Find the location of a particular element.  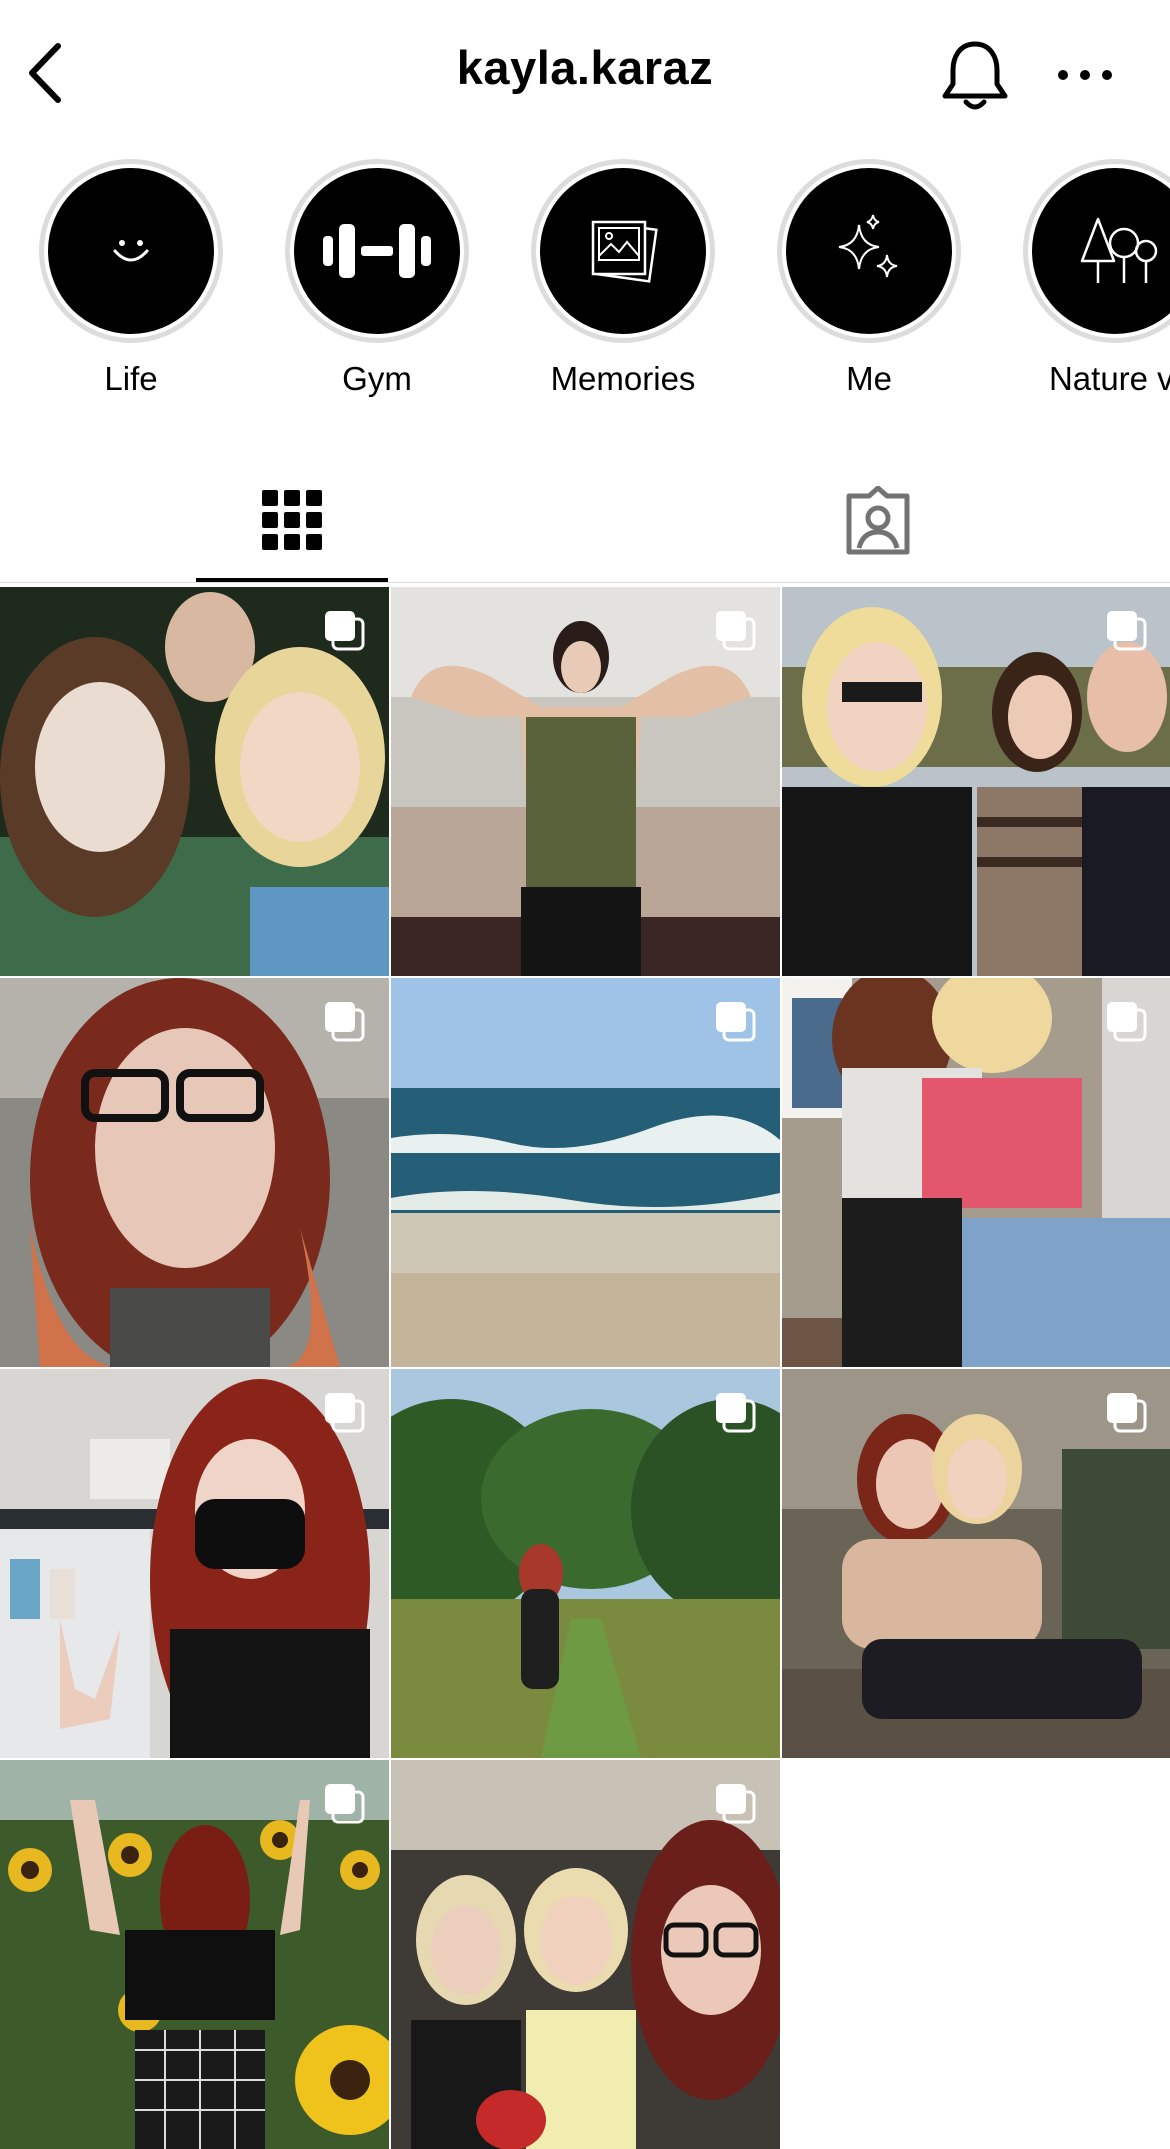

chevron-left-icon is located at coordinates (45, 73).